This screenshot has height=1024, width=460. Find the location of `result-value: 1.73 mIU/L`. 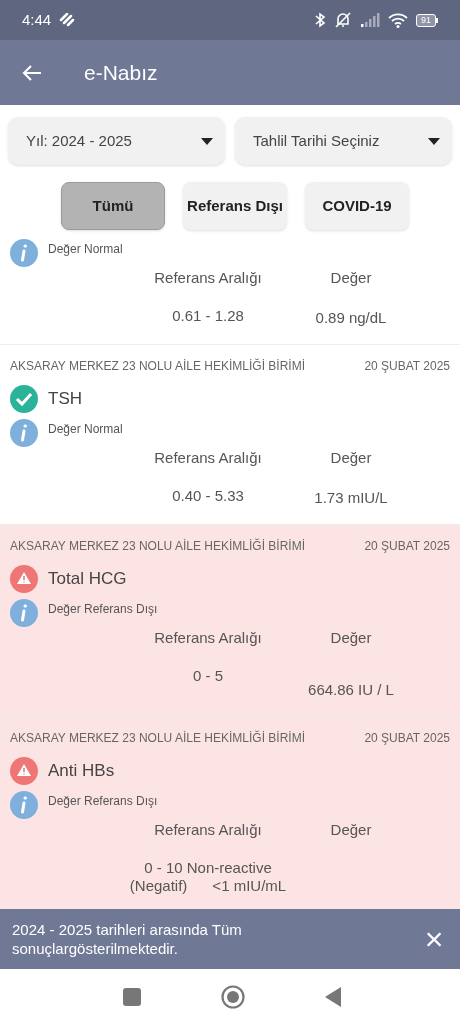

result-value: 1.73 mIU/L is located at coordinates (351, 498).